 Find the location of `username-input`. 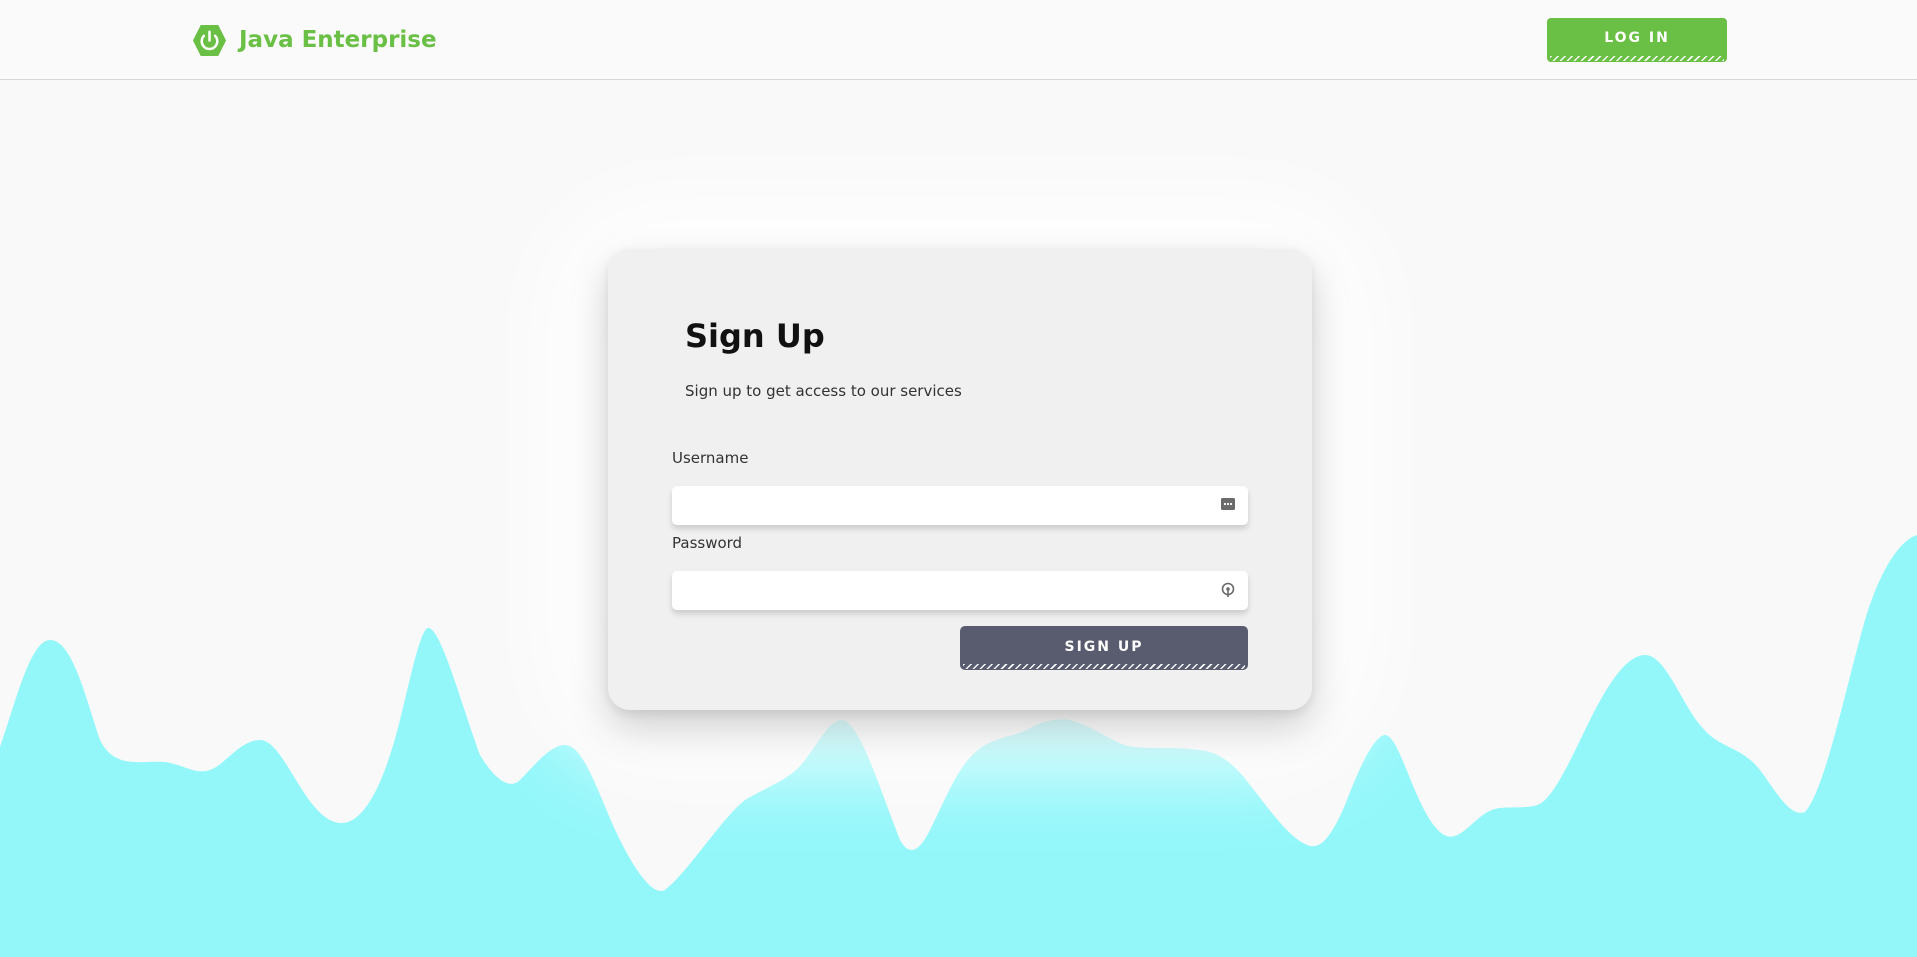

username-input is located at coordinates (943, 504).